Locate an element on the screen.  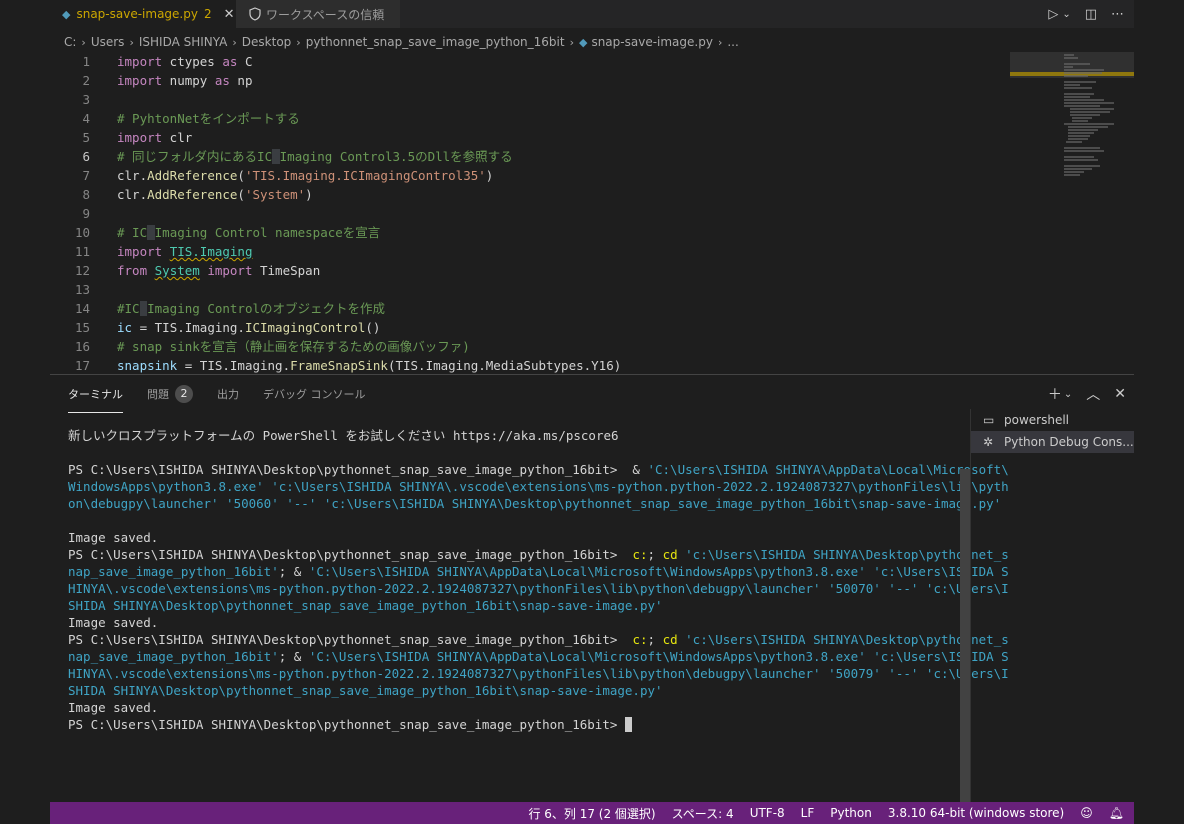
code-line: 1 import ctypes as C is located at coordinates (530, 61).